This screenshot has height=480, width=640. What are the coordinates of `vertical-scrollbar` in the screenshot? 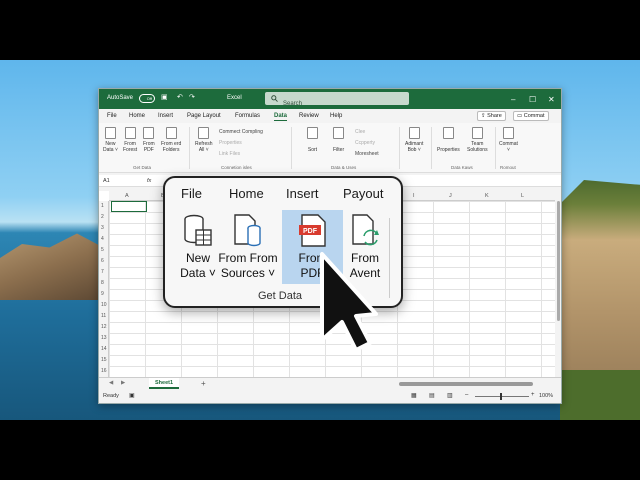 It's located at (558, 284).